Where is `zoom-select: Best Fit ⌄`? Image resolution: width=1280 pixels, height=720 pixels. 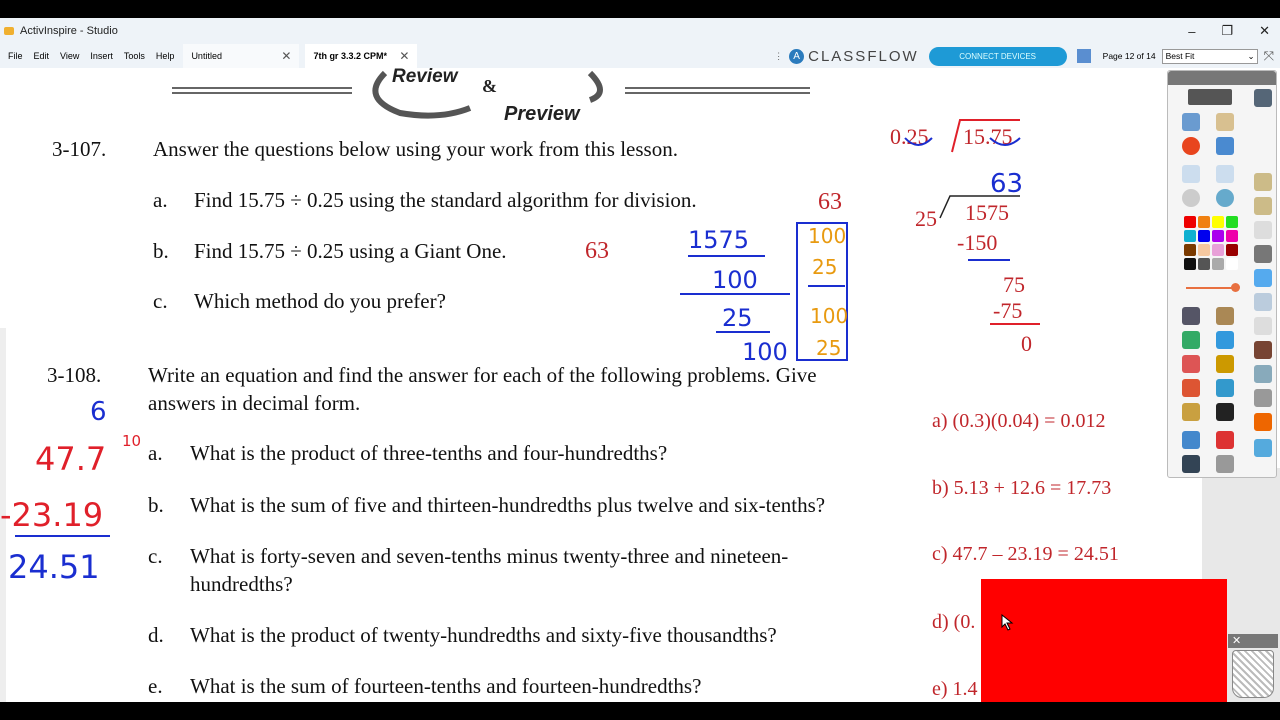
zoom-select: Best Fit ⌄ is located at coordinates (1209, 56).